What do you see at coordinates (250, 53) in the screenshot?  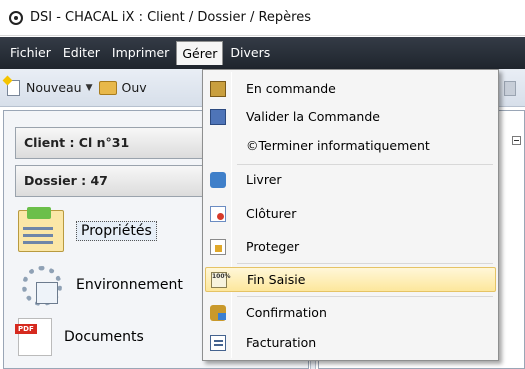 I see `menu-divers: Divers` at bounding box center [250, 53].